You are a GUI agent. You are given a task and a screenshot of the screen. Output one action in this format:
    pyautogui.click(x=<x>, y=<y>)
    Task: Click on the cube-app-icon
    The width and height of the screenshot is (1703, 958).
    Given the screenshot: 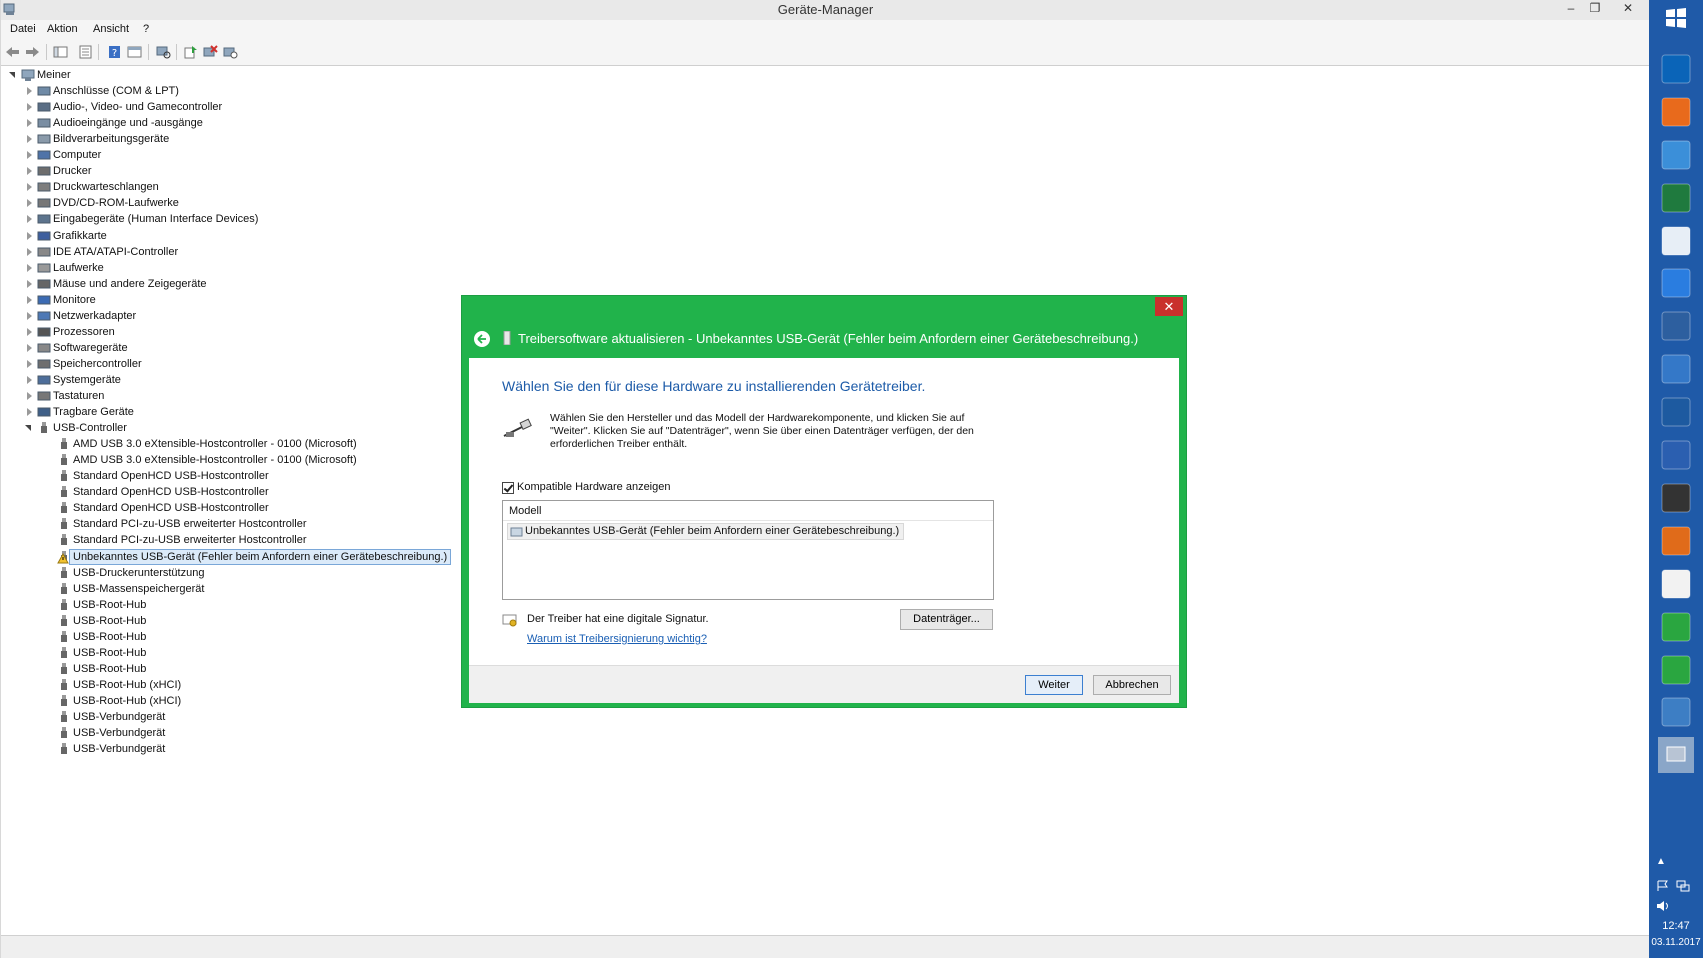 What is the action you would take?
    pyautogui.click(x=1676, y=326)
    